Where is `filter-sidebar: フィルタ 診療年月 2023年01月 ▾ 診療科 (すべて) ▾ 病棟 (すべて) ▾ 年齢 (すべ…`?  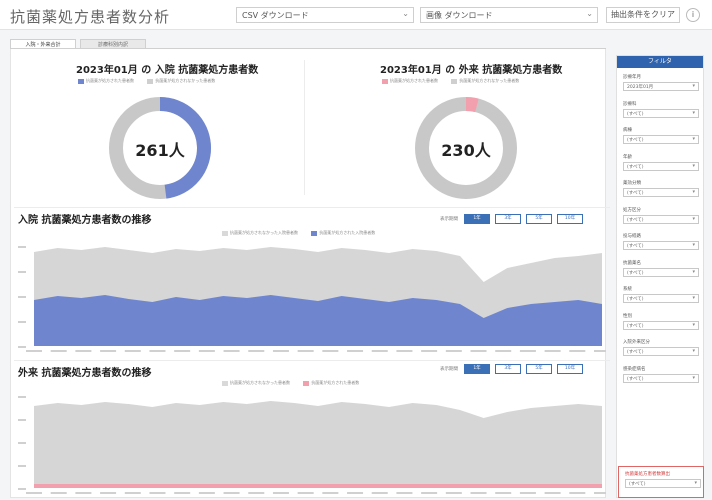 filter-sidebar: フィルタ 診療年月 2023年01月 ▾ 診療科 (すべて) ▾ 病棟 (すべて) ▾ 年齢 (すべ… is located at coordinates (660, 276).